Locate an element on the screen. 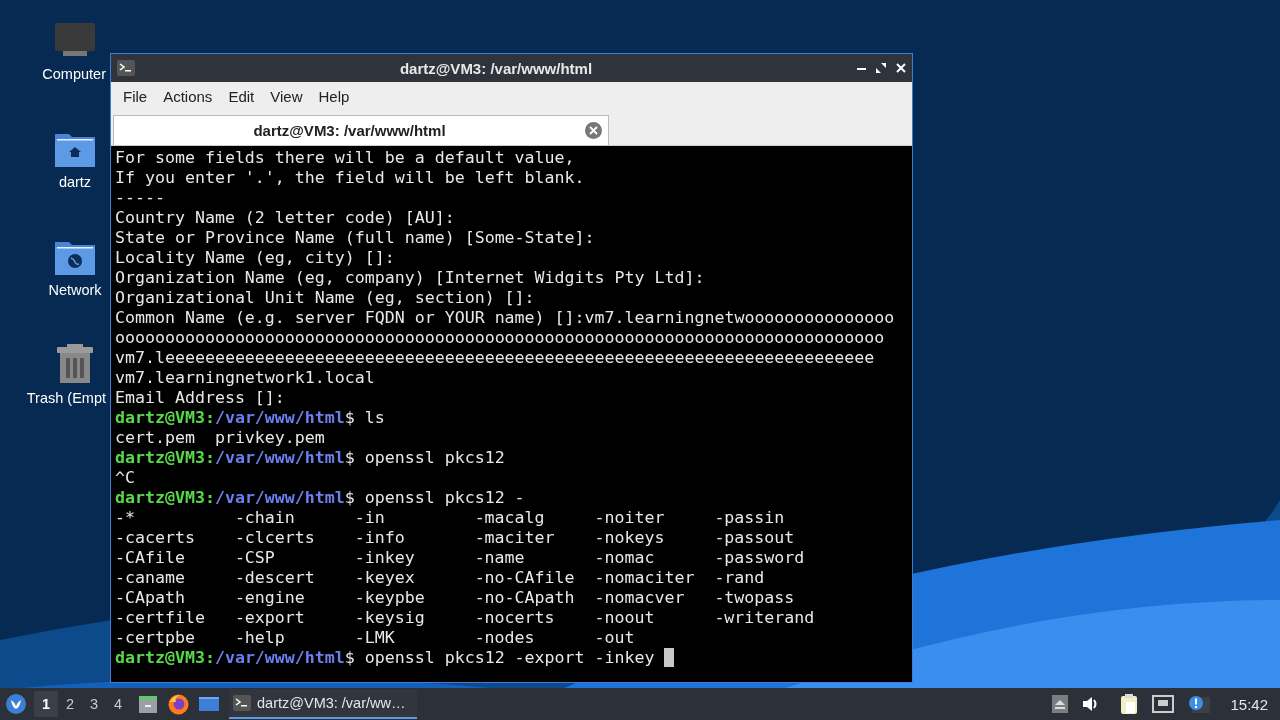 The height and width of the screenshot is (720, 1280). terminal-line: For some fields there will be a default value, is located at coordinates (345, 158).